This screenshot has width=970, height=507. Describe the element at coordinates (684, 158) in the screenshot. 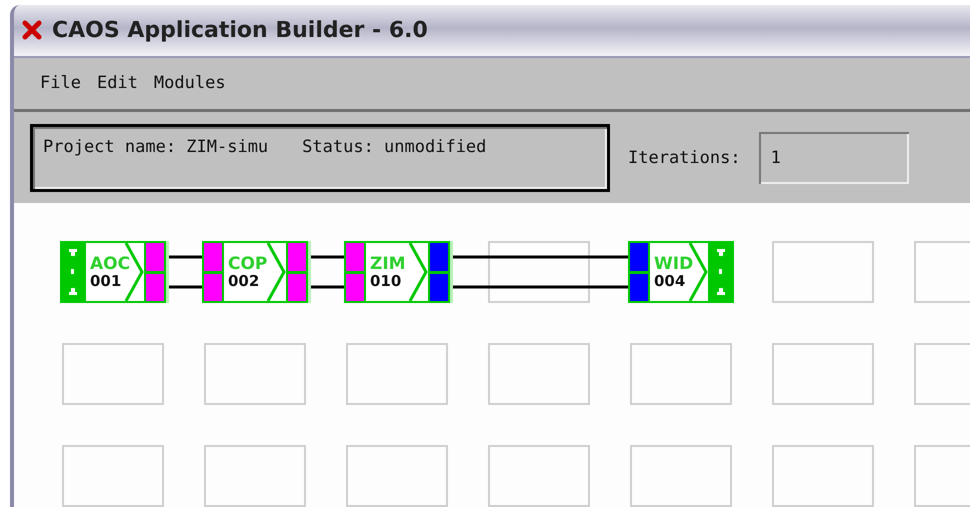

I see `iterations-label: Iterations:` at that location.